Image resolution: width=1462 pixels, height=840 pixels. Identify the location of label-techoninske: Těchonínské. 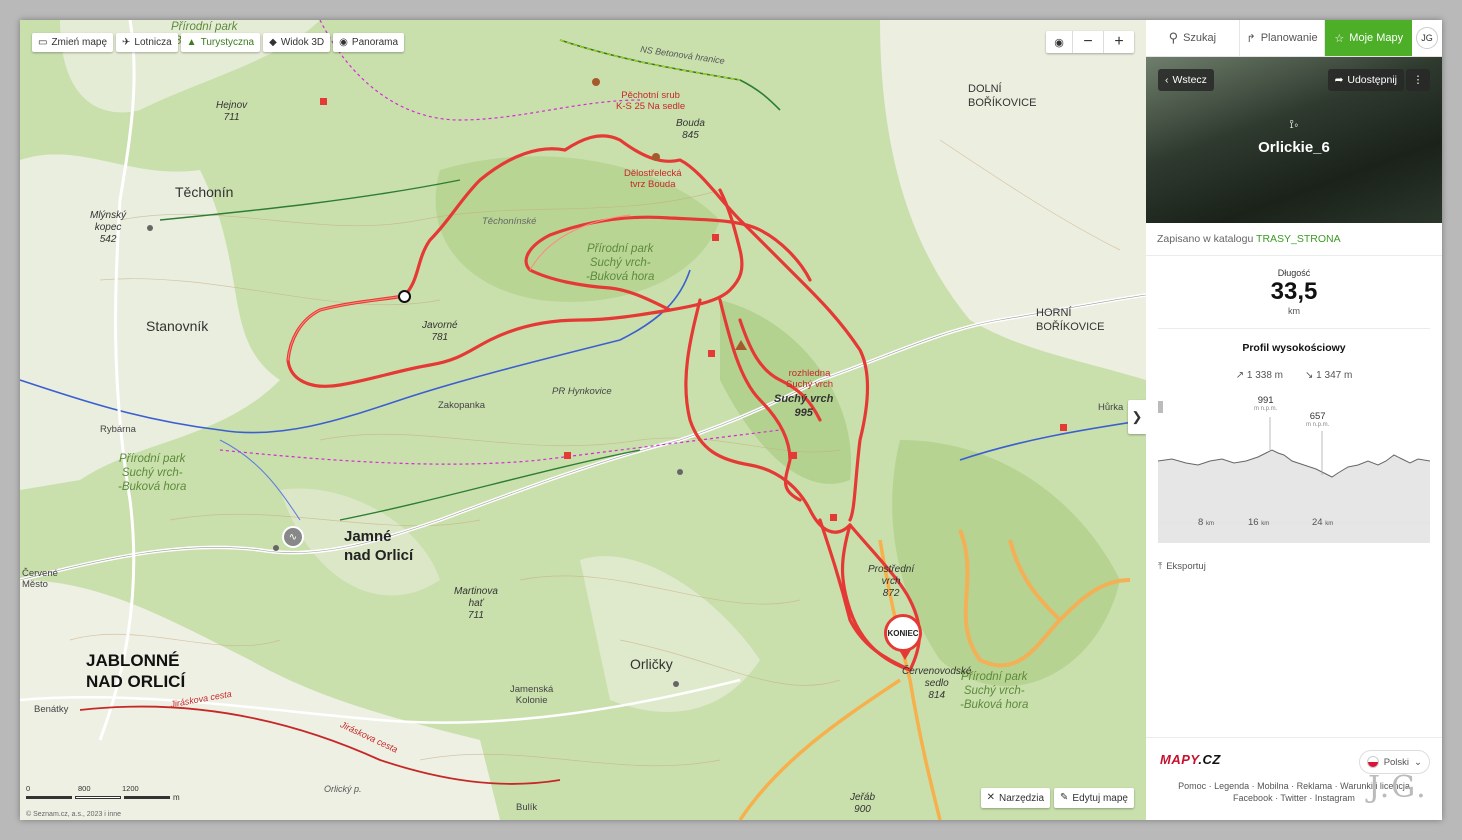
(509, 221).